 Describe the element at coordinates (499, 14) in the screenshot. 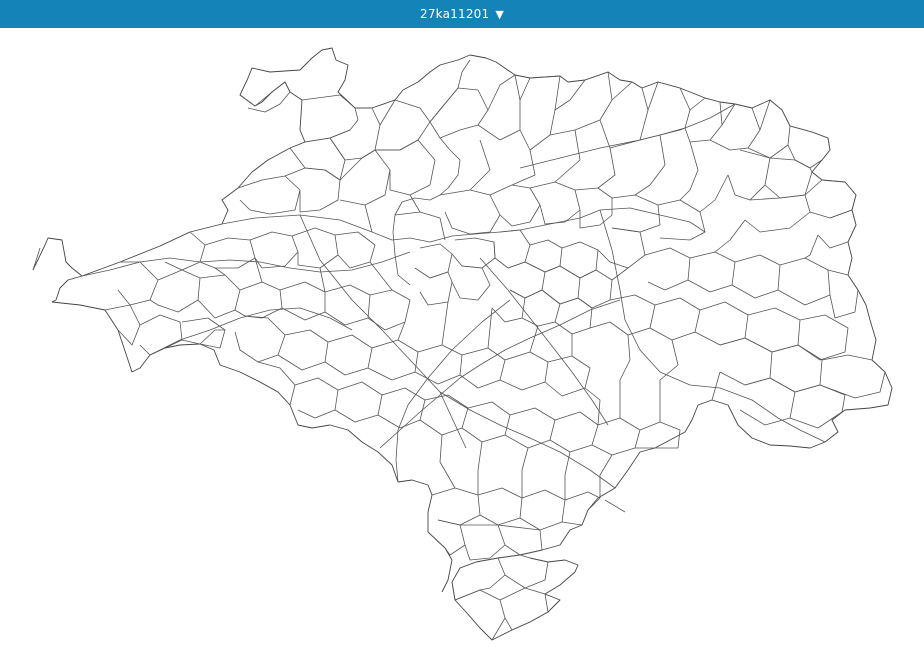

I see `caret-down-icon: ▼` at that location.